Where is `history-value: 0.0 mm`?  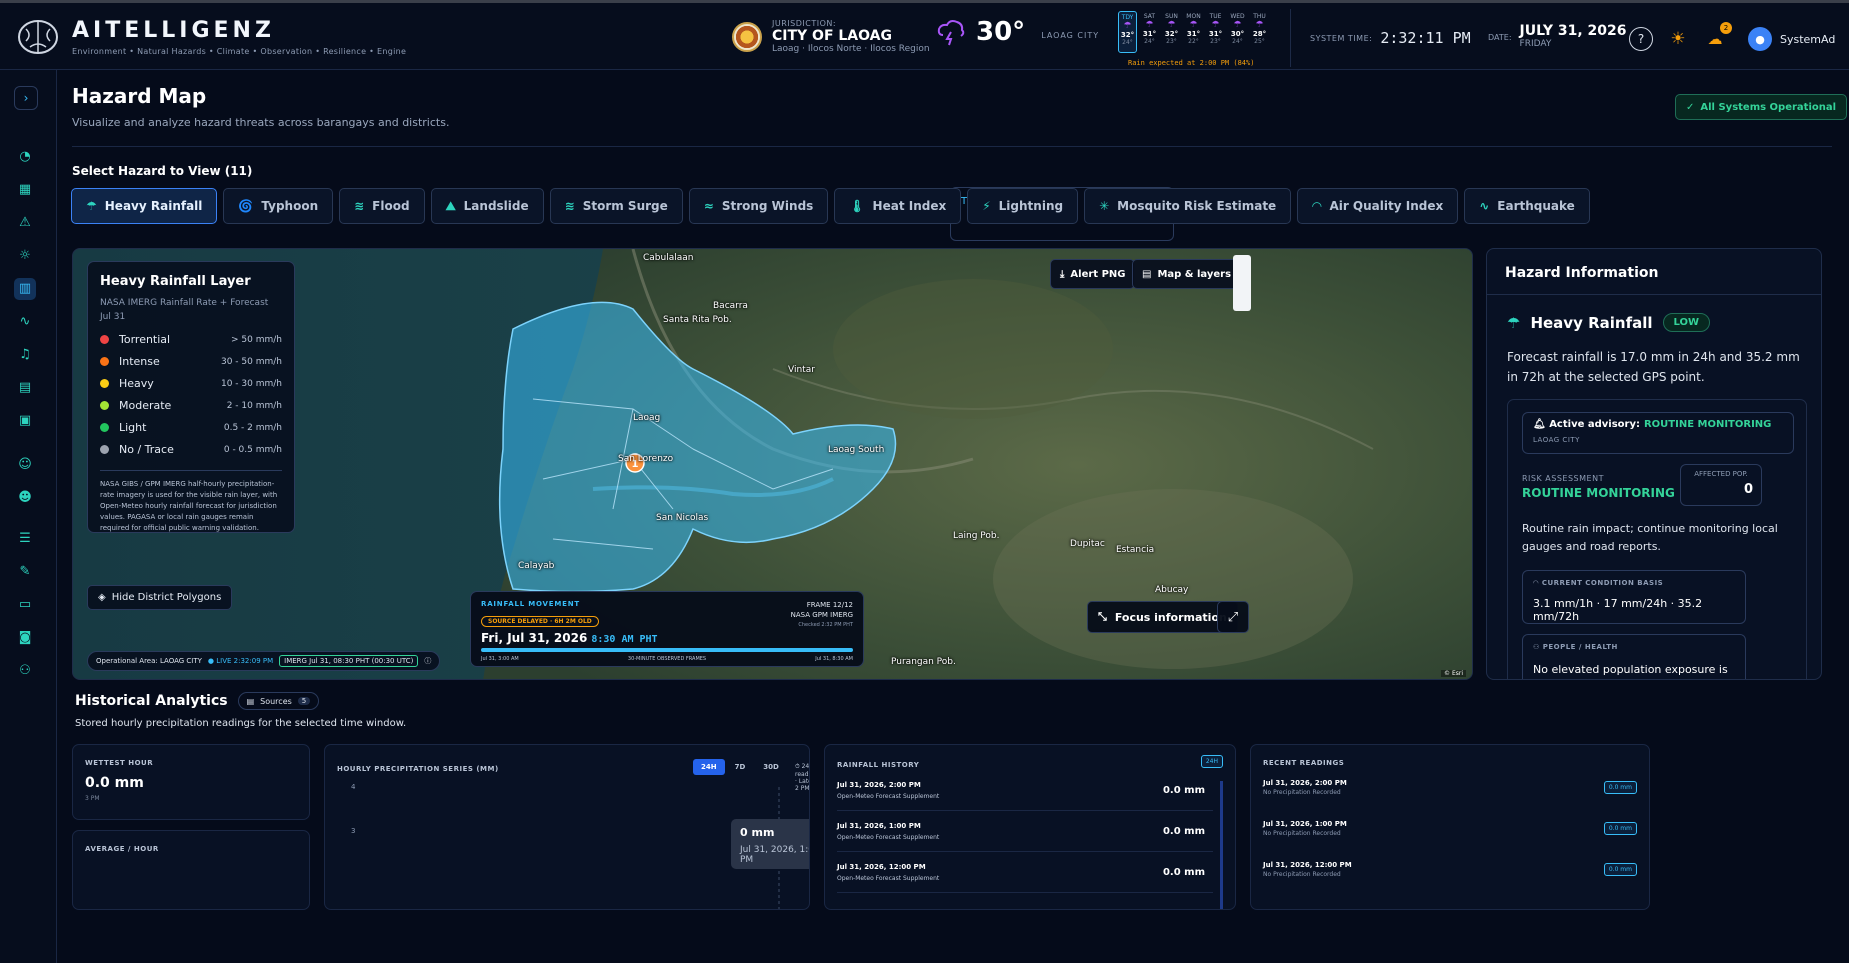 history-value: 0.0 mm is located at coordinates (1183, 790).